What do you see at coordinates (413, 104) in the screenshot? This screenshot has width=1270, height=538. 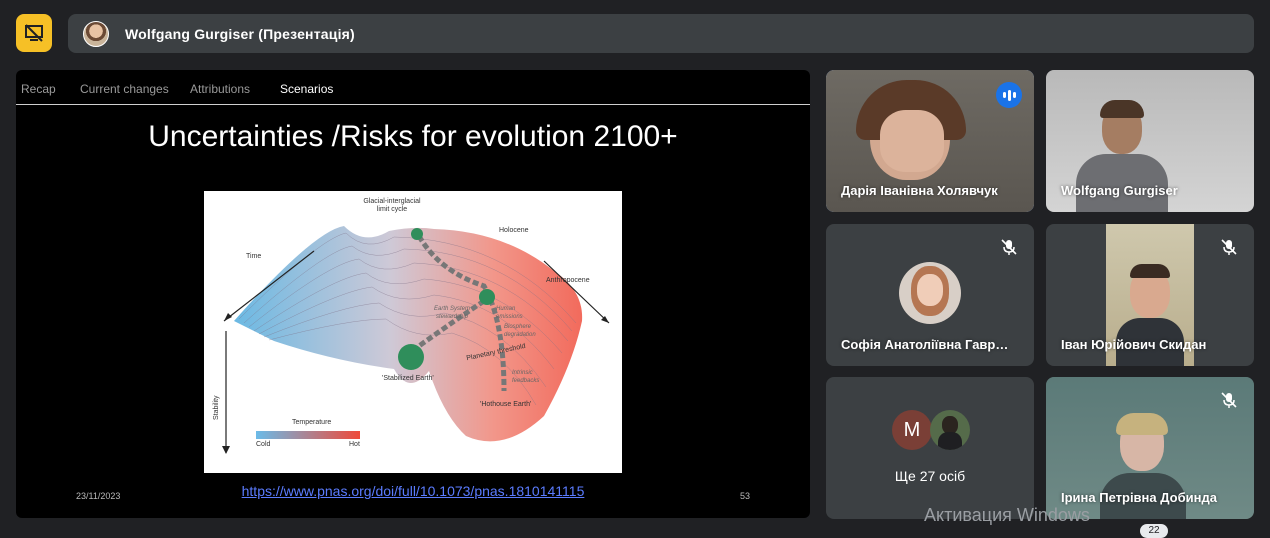 I see `tab-divider` at bounding box center [413, 104].